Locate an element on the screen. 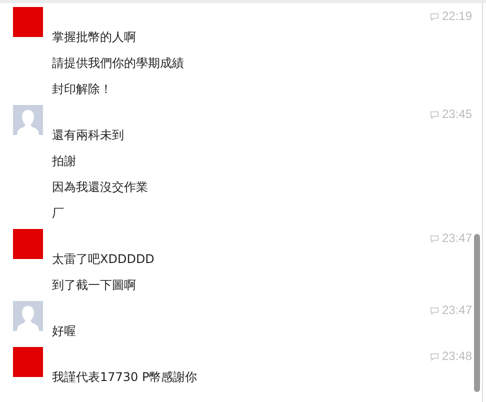 This screenshot has height=402, width=486. scrollbar is located at coordinates (477, 313).